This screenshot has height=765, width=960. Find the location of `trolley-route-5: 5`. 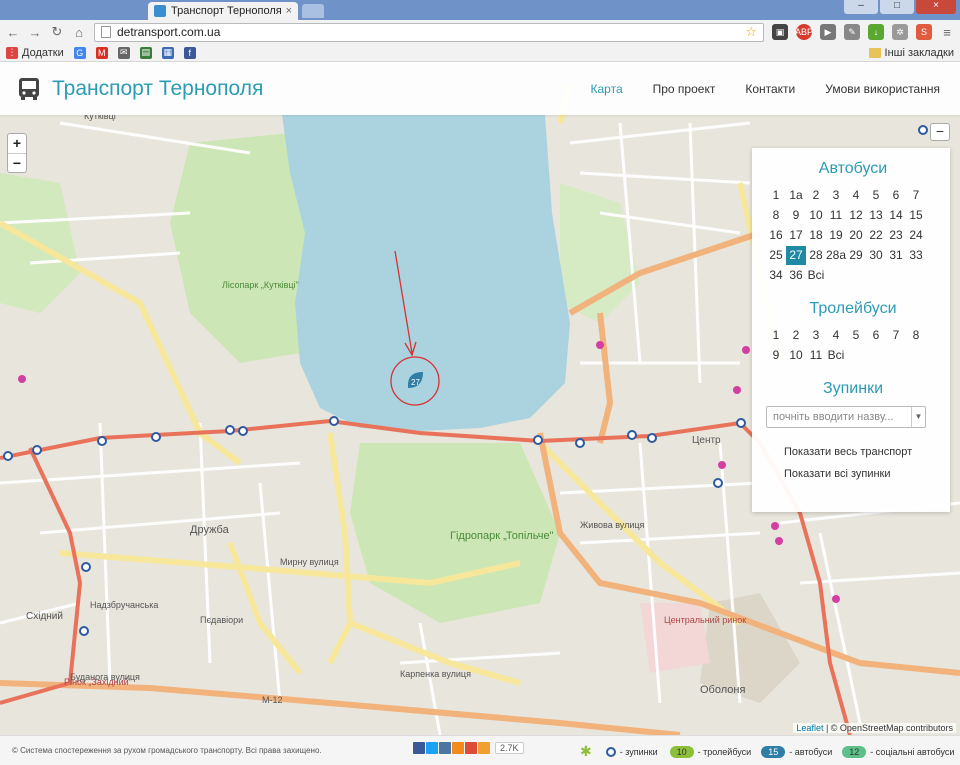

trolley-route-5: 5 is located at coordinates (856, 335).